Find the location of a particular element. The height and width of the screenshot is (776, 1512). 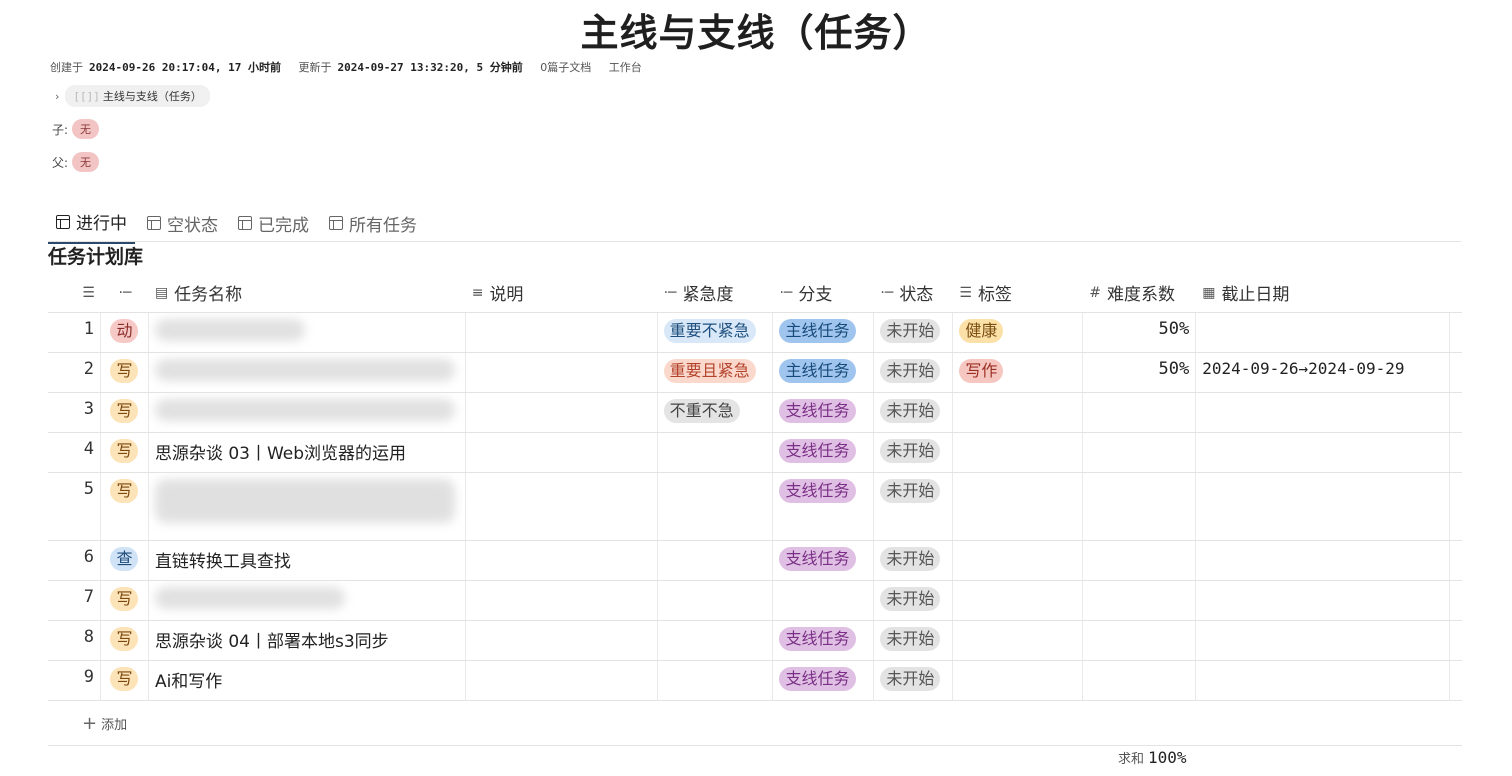

table-row: 7 写 未开始 is located at coordinates (755, 601).